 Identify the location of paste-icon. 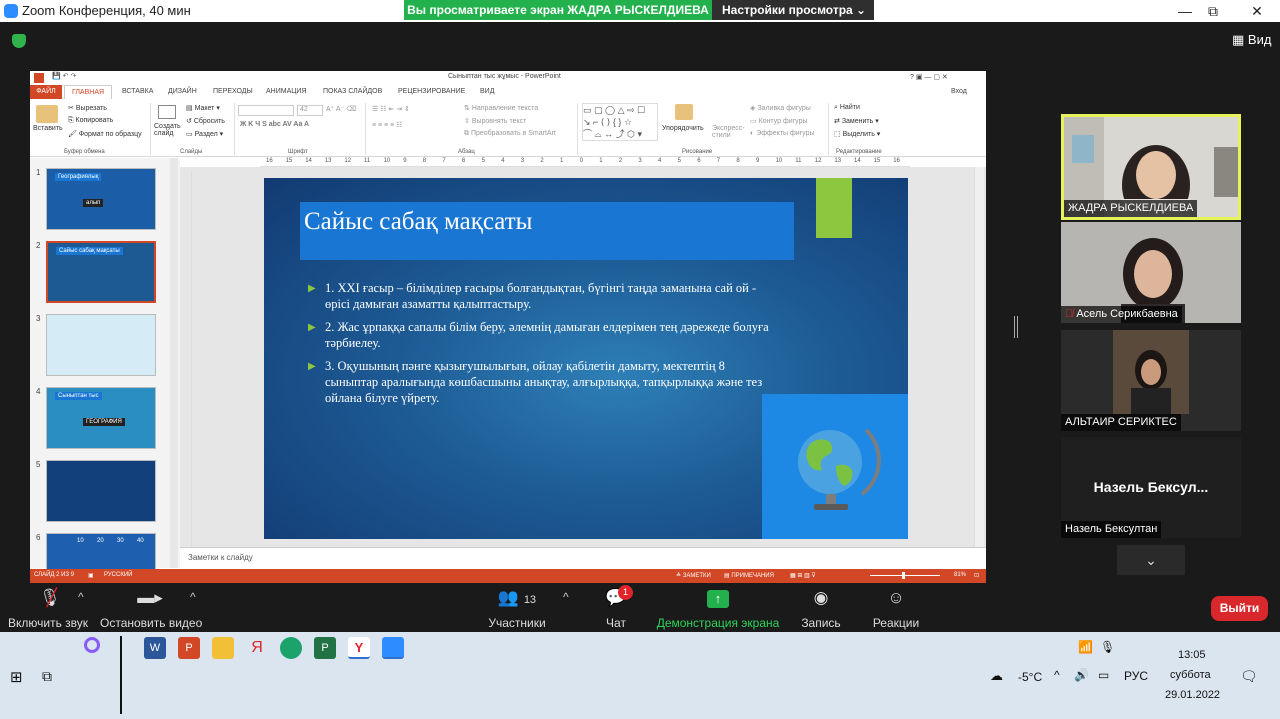
(47, 114).